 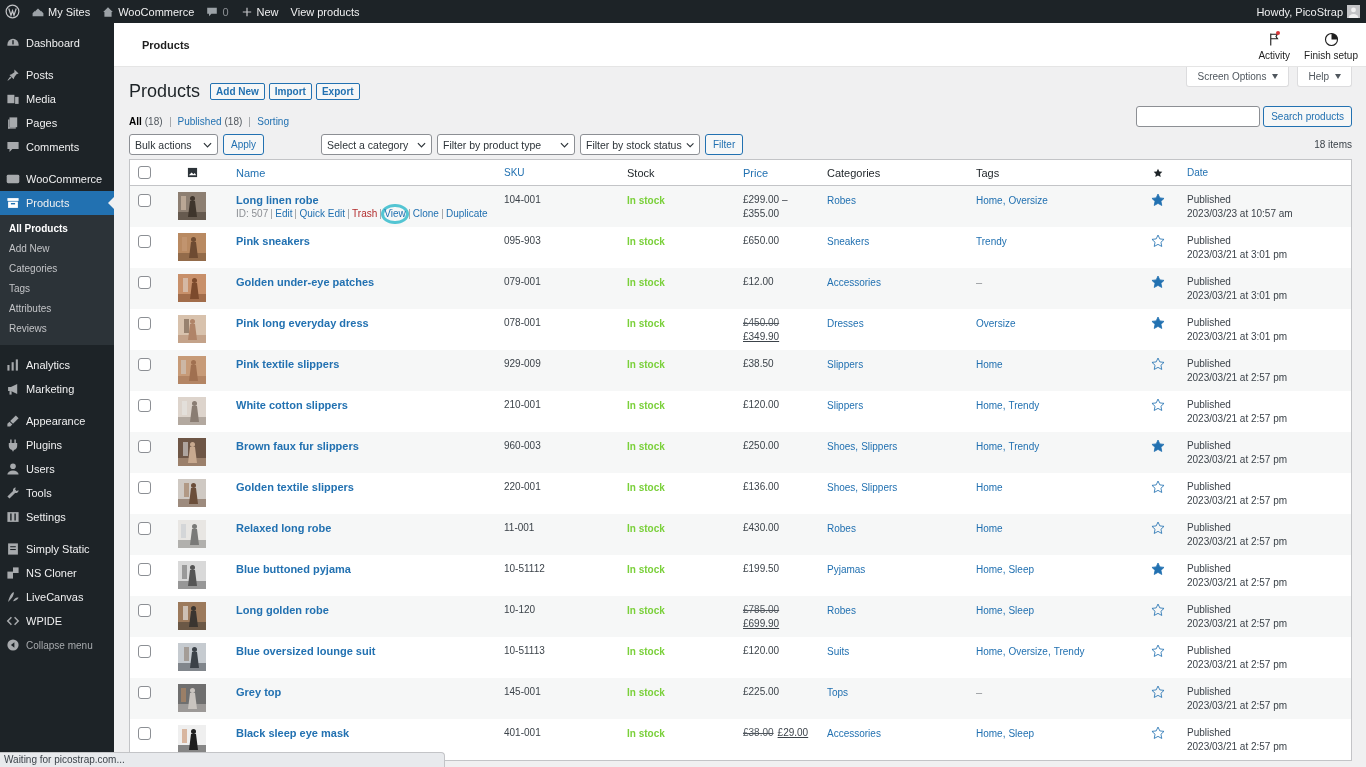 What do you see at coordinates (846, 569) in the screenshot?
I see `category-link: Pyjamas` at bounding box center [846, 569].